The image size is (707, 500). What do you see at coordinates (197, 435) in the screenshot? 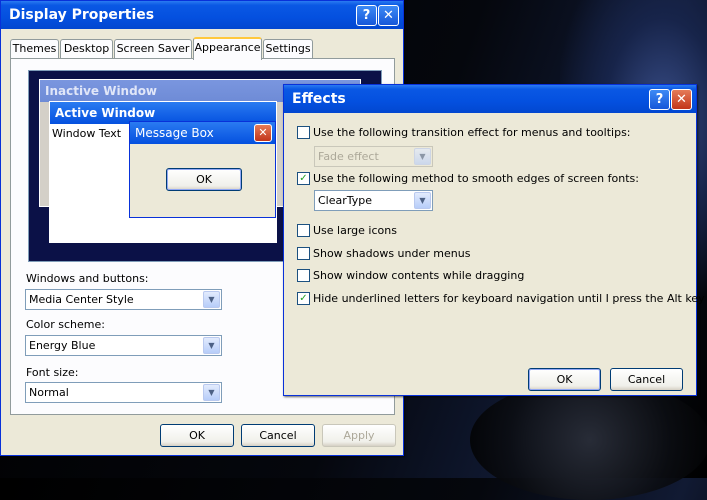
I see `ok-button: OK` at bounding box center [197, 435].